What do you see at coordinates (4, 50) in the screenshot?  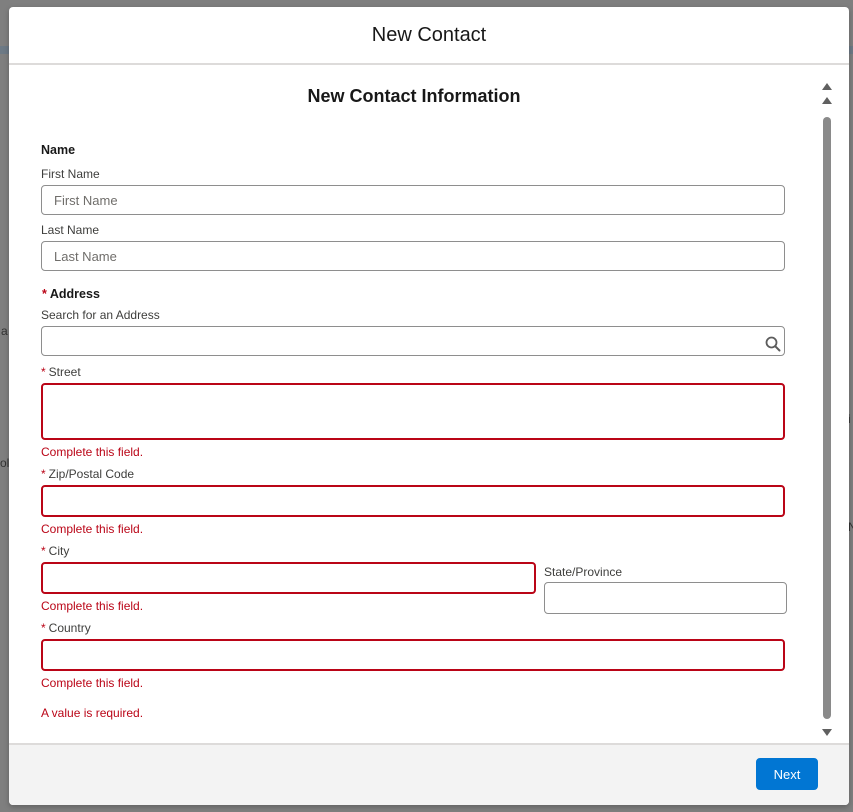 I see `background-header-strip-left` at bounding box center [4, 50].